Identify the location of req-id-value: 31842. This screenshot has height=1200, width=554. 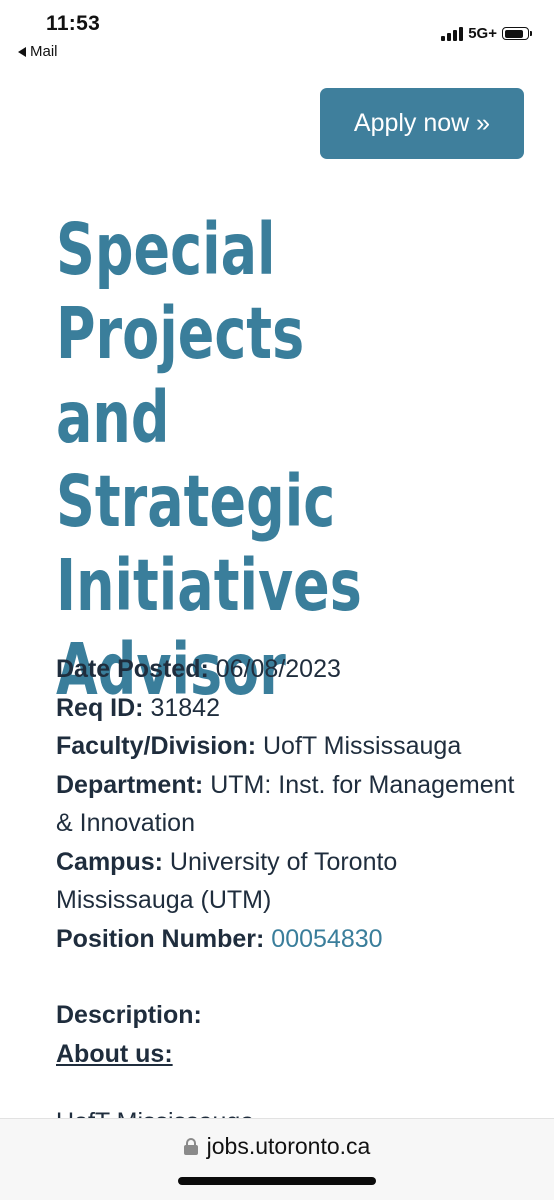
(185, 707).